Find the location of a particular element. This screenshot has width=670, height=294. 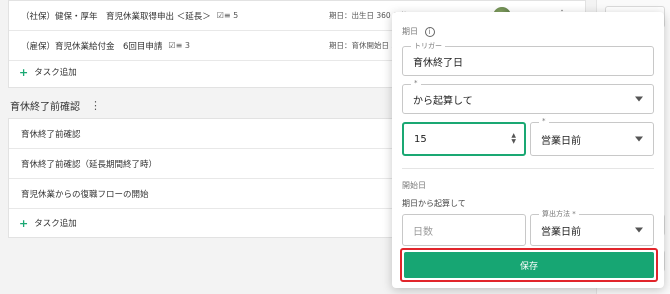

calc-basis-legend: * is located at coordinates (416, 83).